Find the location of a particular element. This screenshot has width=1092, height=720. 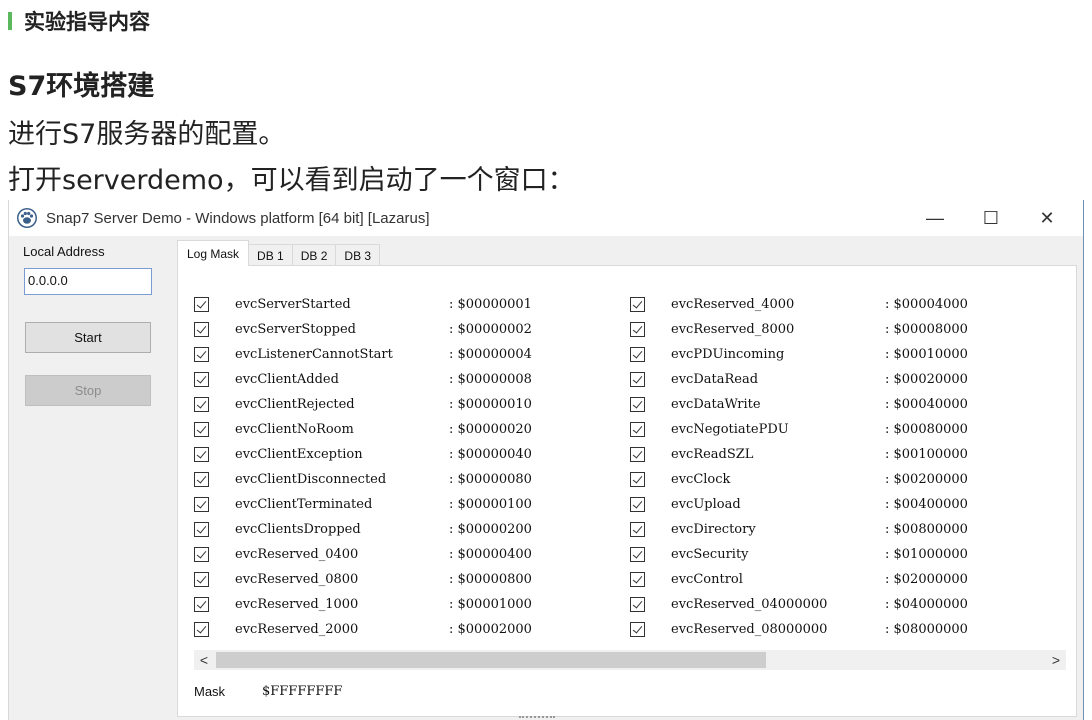

event-mask-value: : $00000008 is located at coordinates (490, 379).